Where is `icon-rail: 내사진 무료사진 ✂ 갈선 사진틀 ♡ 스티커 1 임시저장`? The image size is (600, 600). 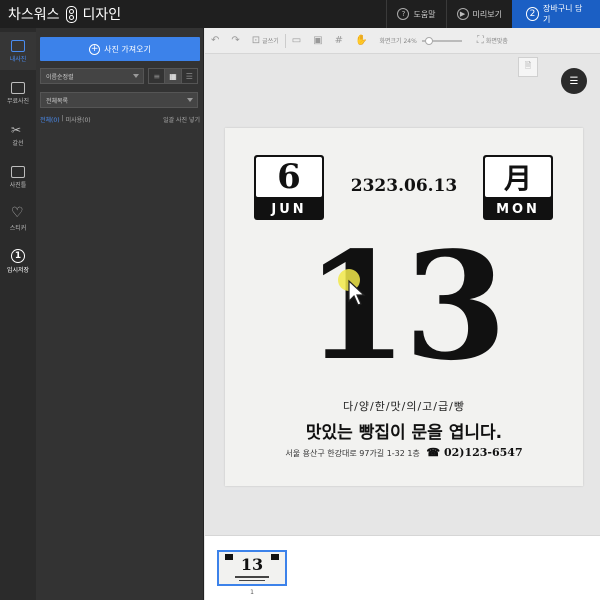 icon-rail: 내사진 무료사진 ✂ 갈선 사진틀 ♡ 스티커 1 임시저장 is located at coordinates (18, 314).